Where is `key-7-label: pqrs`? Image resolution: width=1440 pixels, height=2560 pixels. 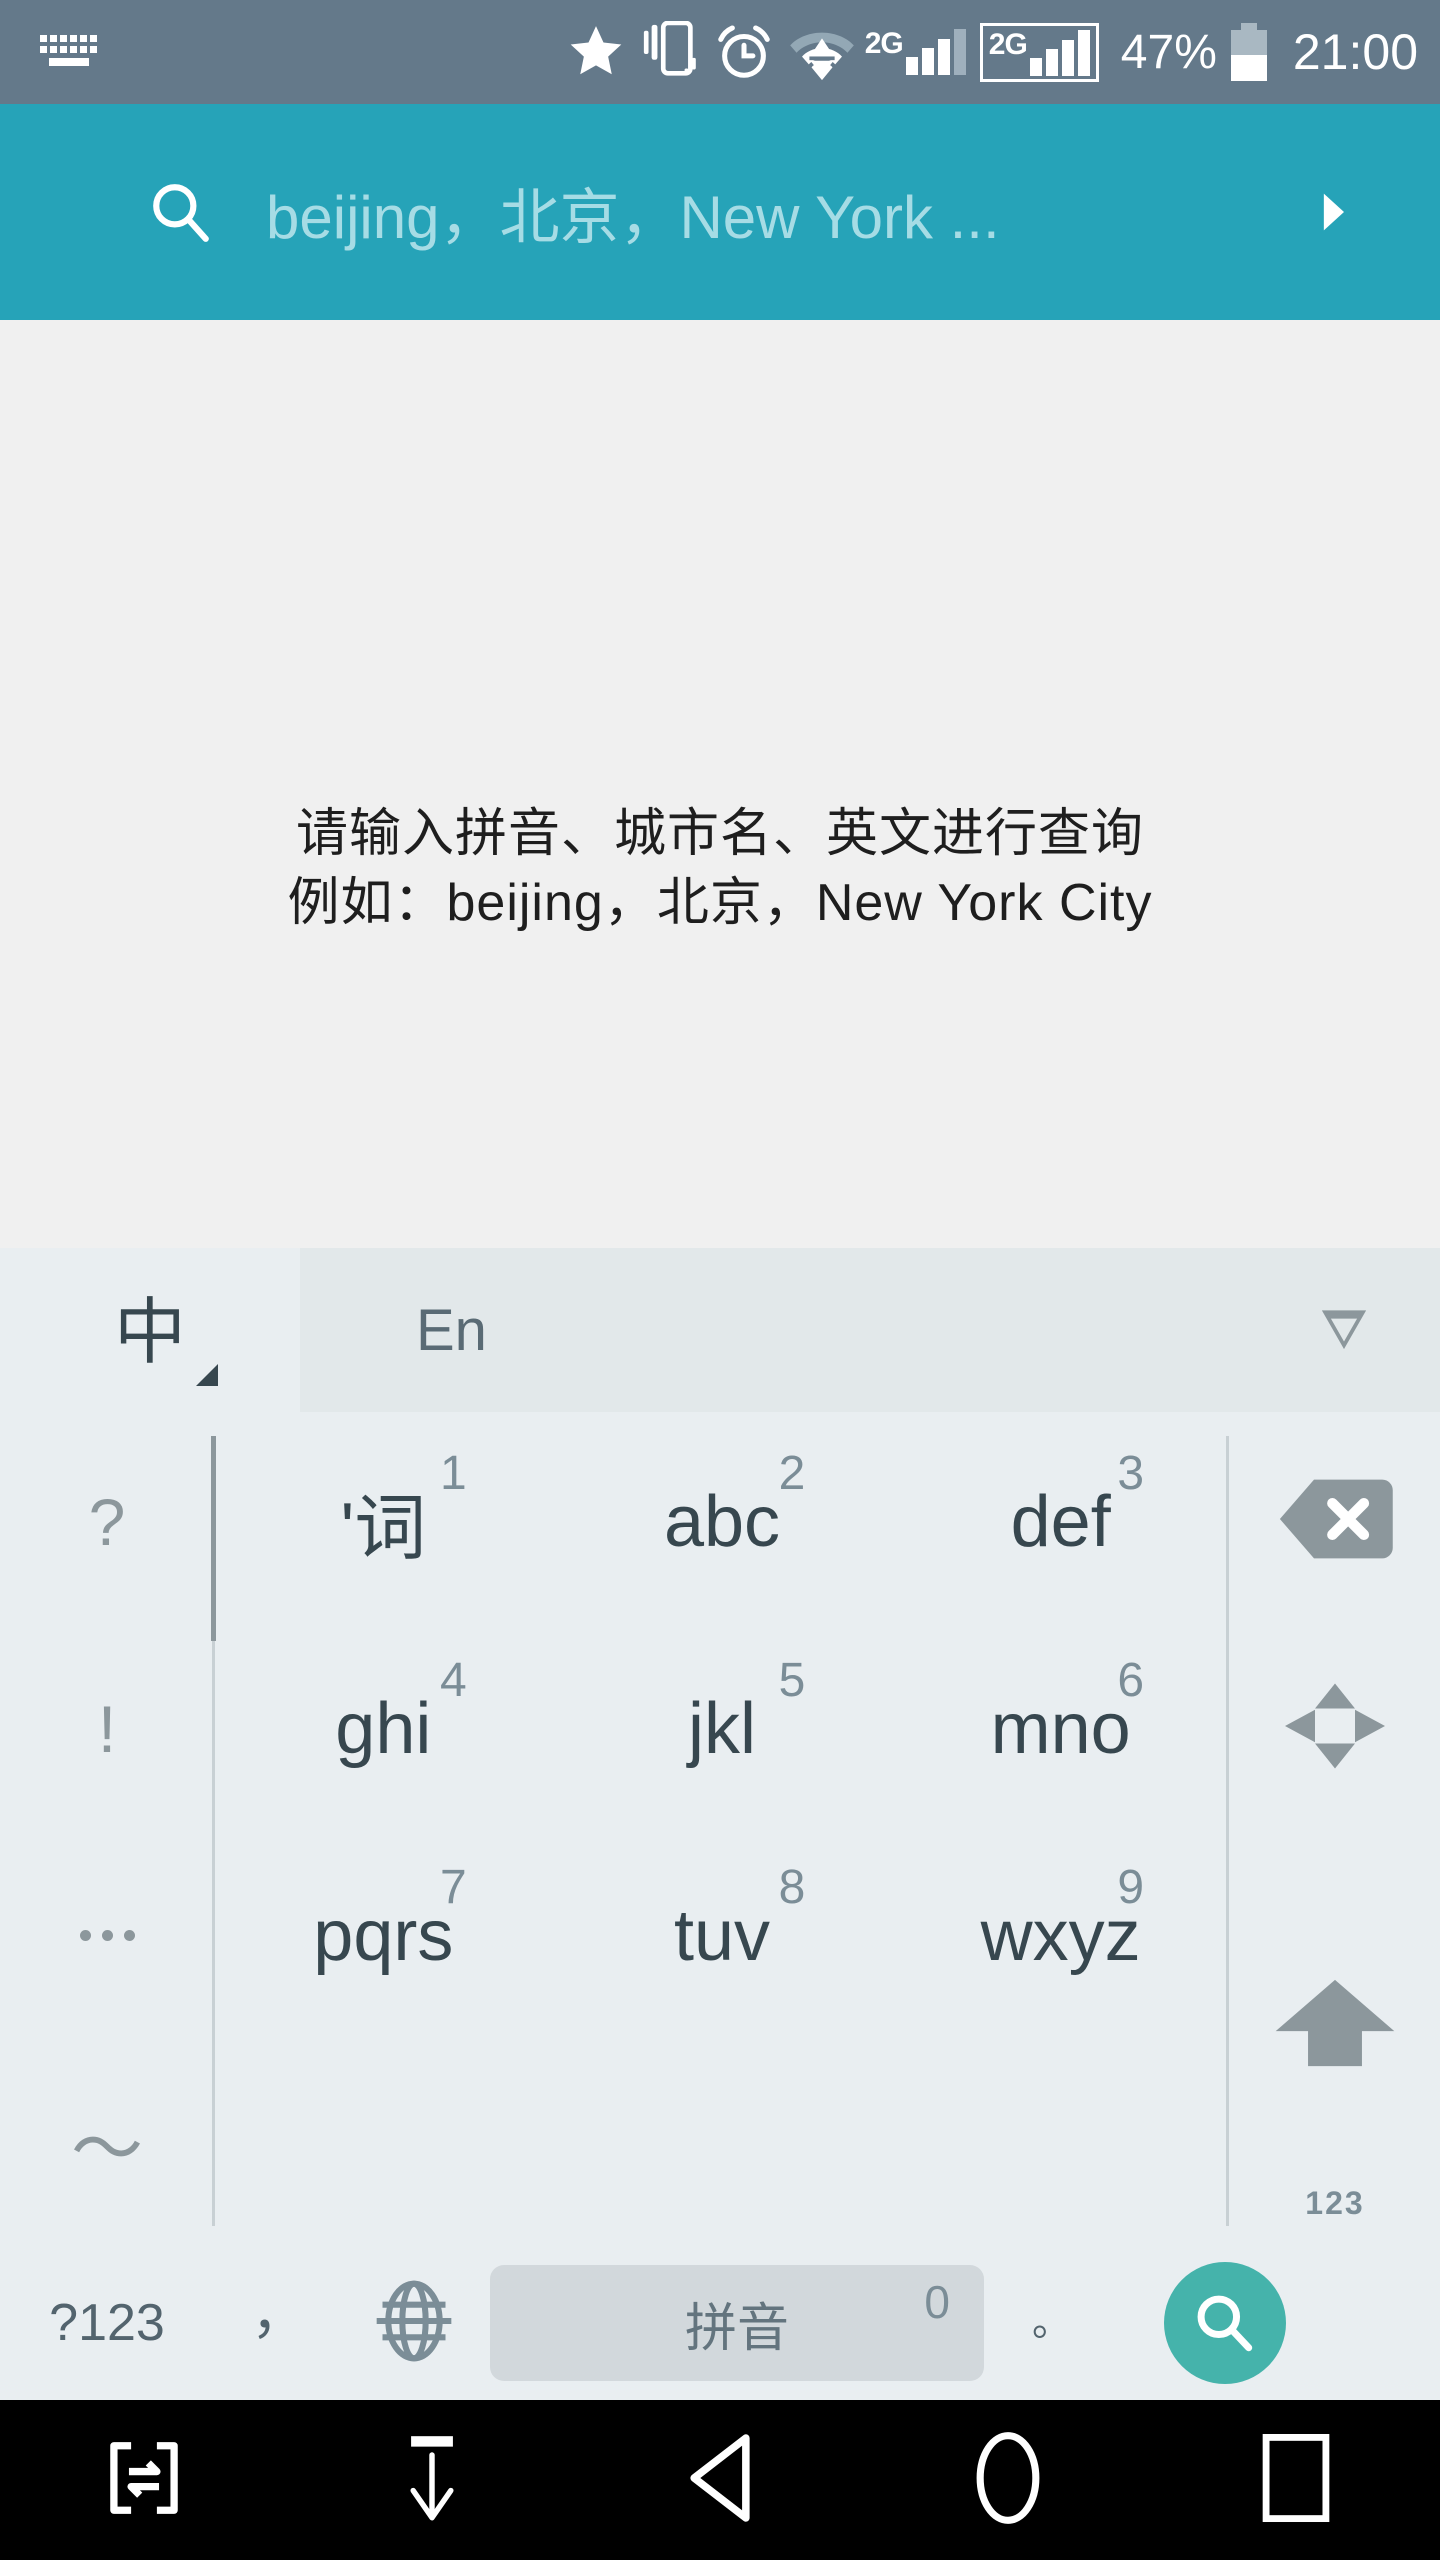 key-7-label: pqrs is located at coordinates (383, 1935).